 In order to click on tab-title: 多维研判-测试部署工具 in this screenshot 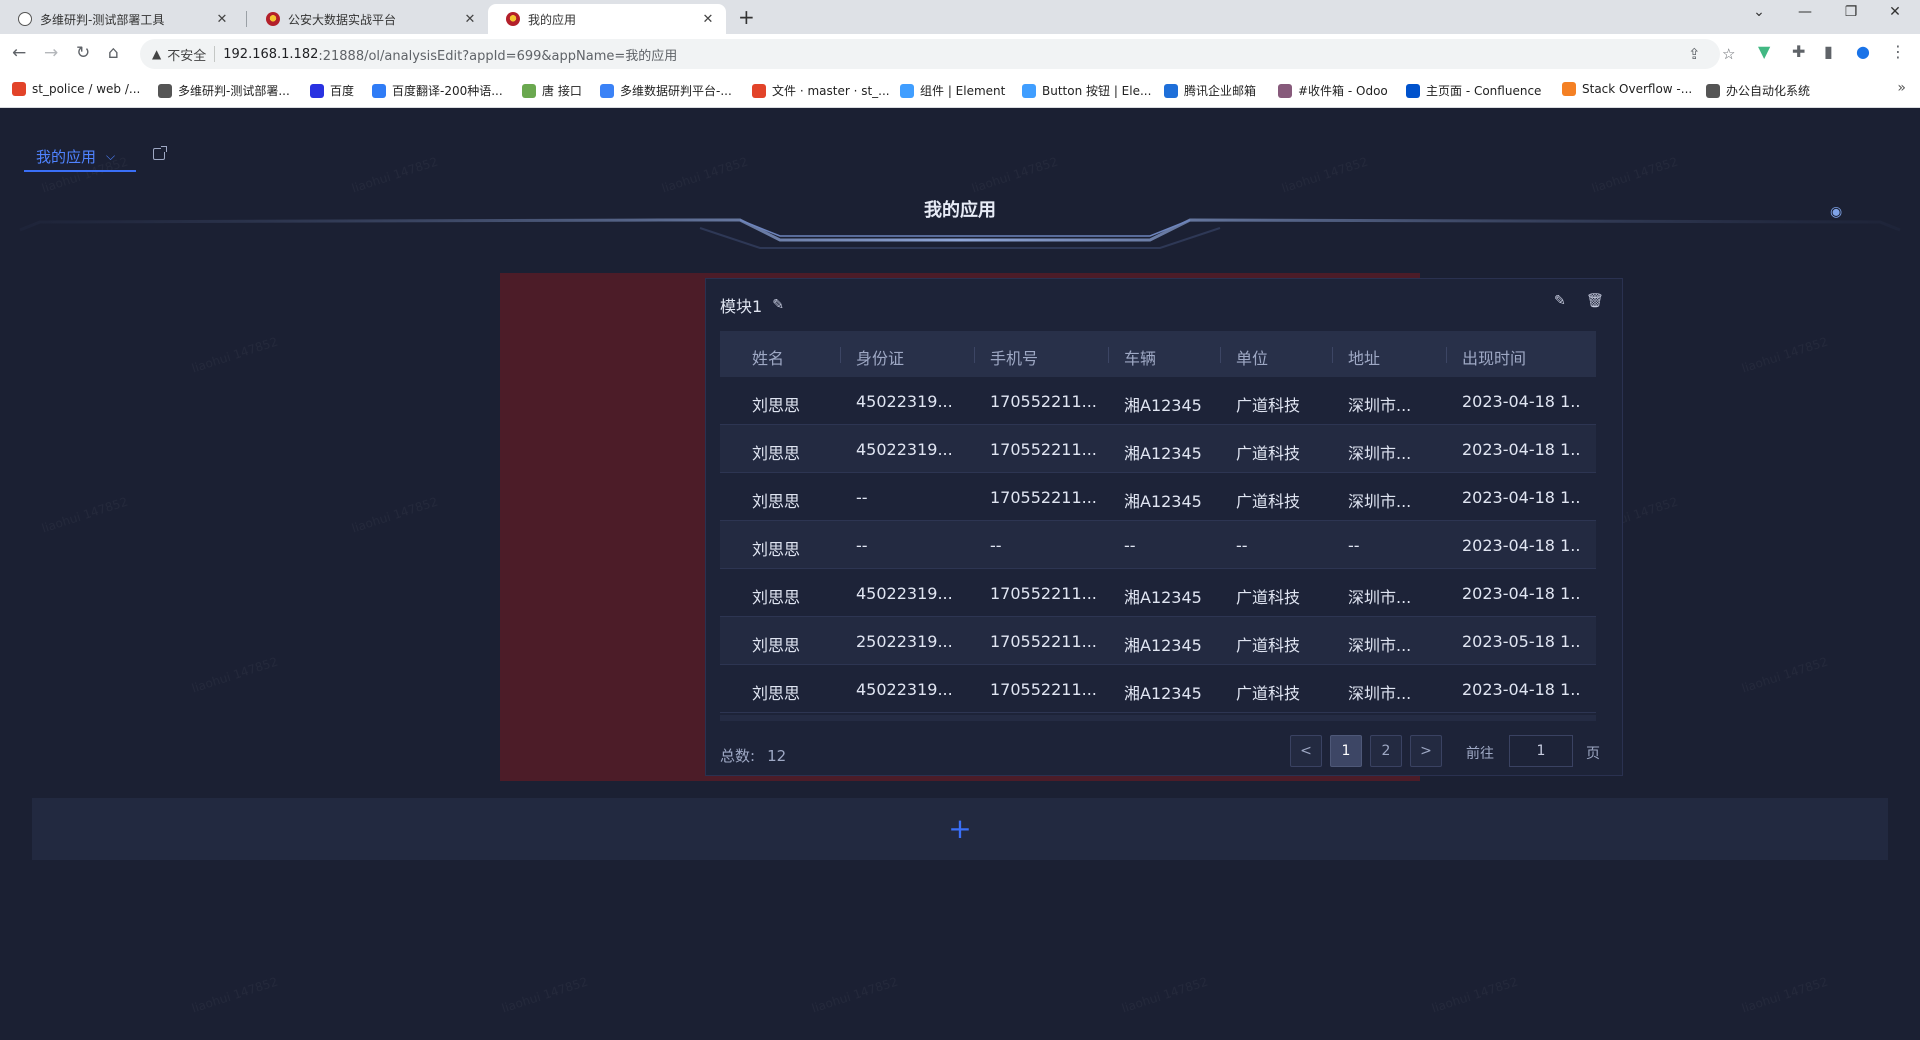, I will do `click(102, 19)`.